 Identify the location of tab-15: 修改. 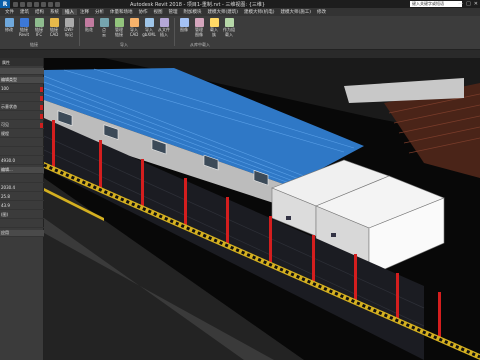
(321, 12).